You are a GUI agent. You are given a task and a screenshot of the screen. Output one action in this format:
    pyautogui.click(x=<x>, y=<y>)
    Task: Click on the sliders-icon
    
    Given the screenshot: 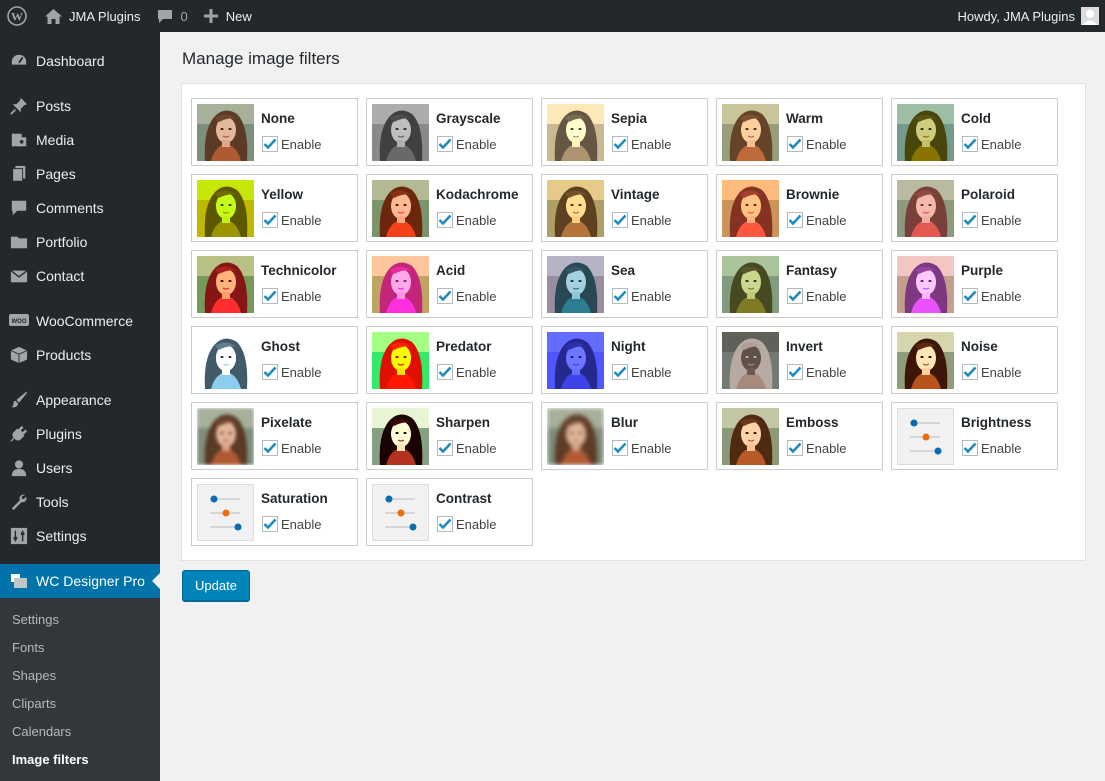 What is the action you would take?
    pyautogui.click(x=18, y=536)
    